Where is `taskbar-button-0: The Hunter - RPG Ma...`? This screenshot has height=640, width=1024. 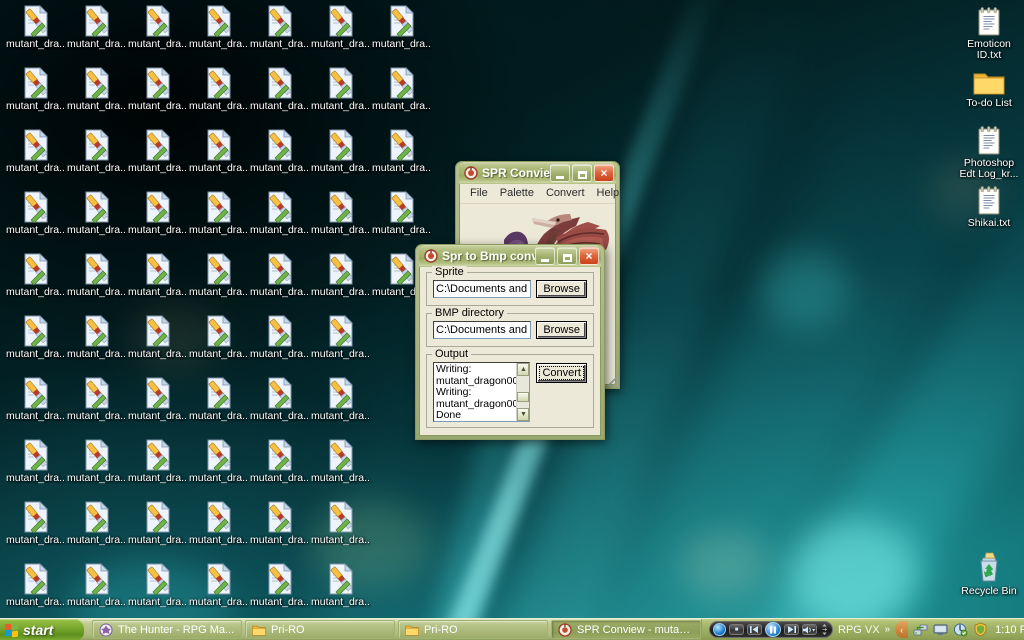
taskbar-button-0: The Hunter - RPG Ma... is located at coordinates (167, 629).